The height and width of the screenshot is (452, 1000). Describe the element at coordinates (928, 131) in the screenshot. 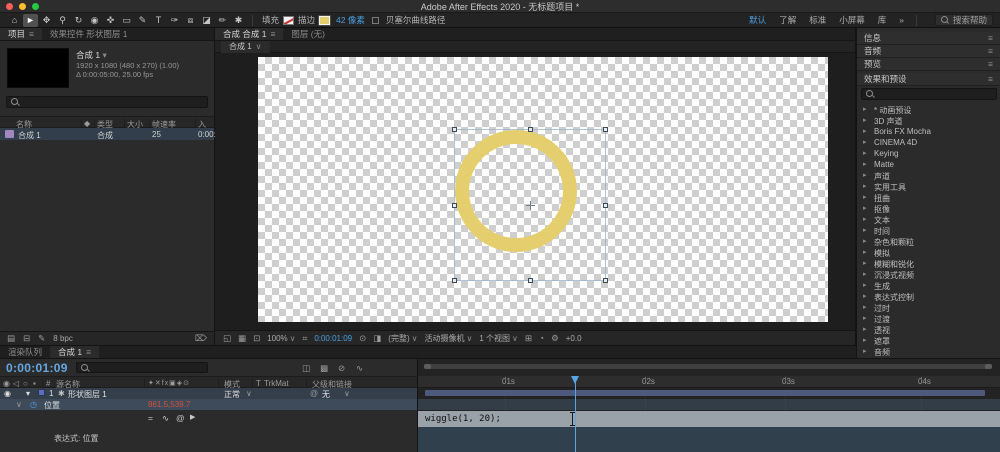

I see `effects-category: ▸ Boris FX Mocha` at that location.